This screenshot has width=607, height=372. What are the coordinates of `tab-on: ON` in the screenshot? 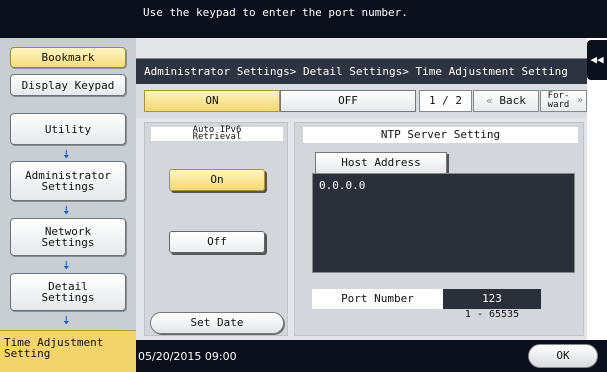 It's located at (212, 101).